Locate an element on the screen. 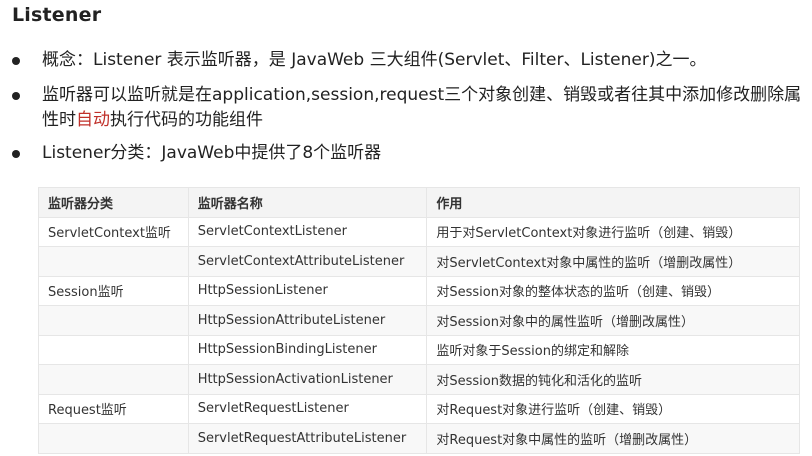 The image size is (812, 456). cell-purpose: 对Request对象中属性的监听（增删改属性） is located at coordinates (613, 438).